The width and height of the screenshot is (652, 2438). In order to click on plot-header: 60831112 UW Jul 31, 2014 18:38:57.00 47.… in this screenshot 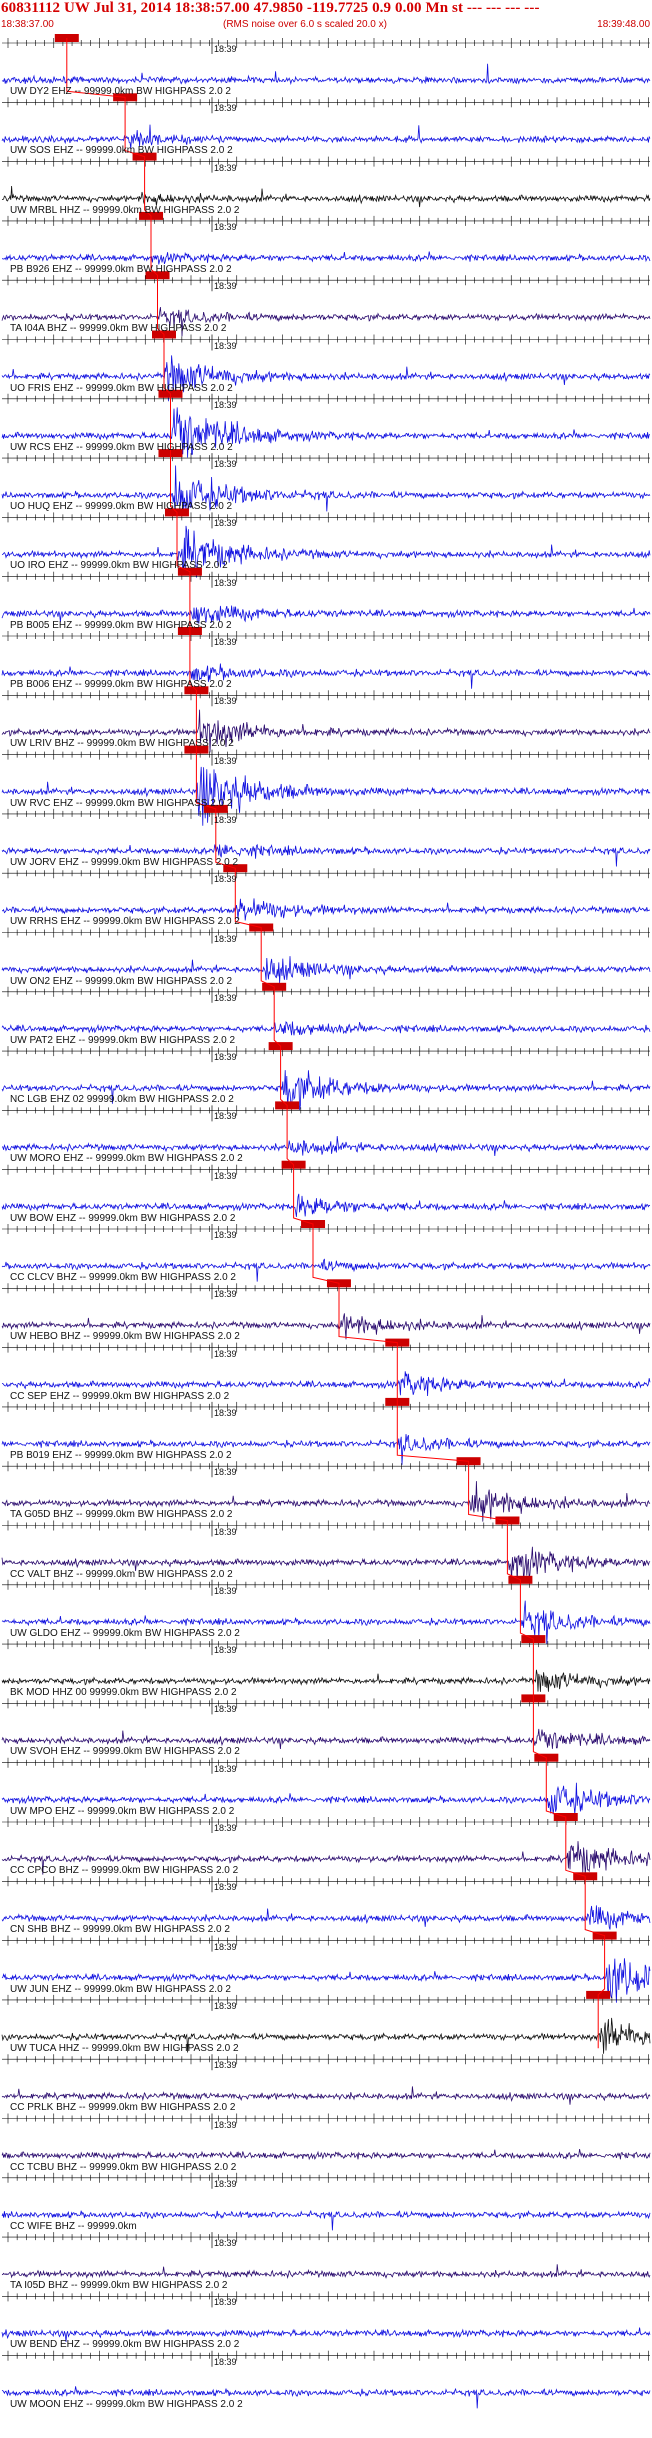, I will do `click(326, 16)`.